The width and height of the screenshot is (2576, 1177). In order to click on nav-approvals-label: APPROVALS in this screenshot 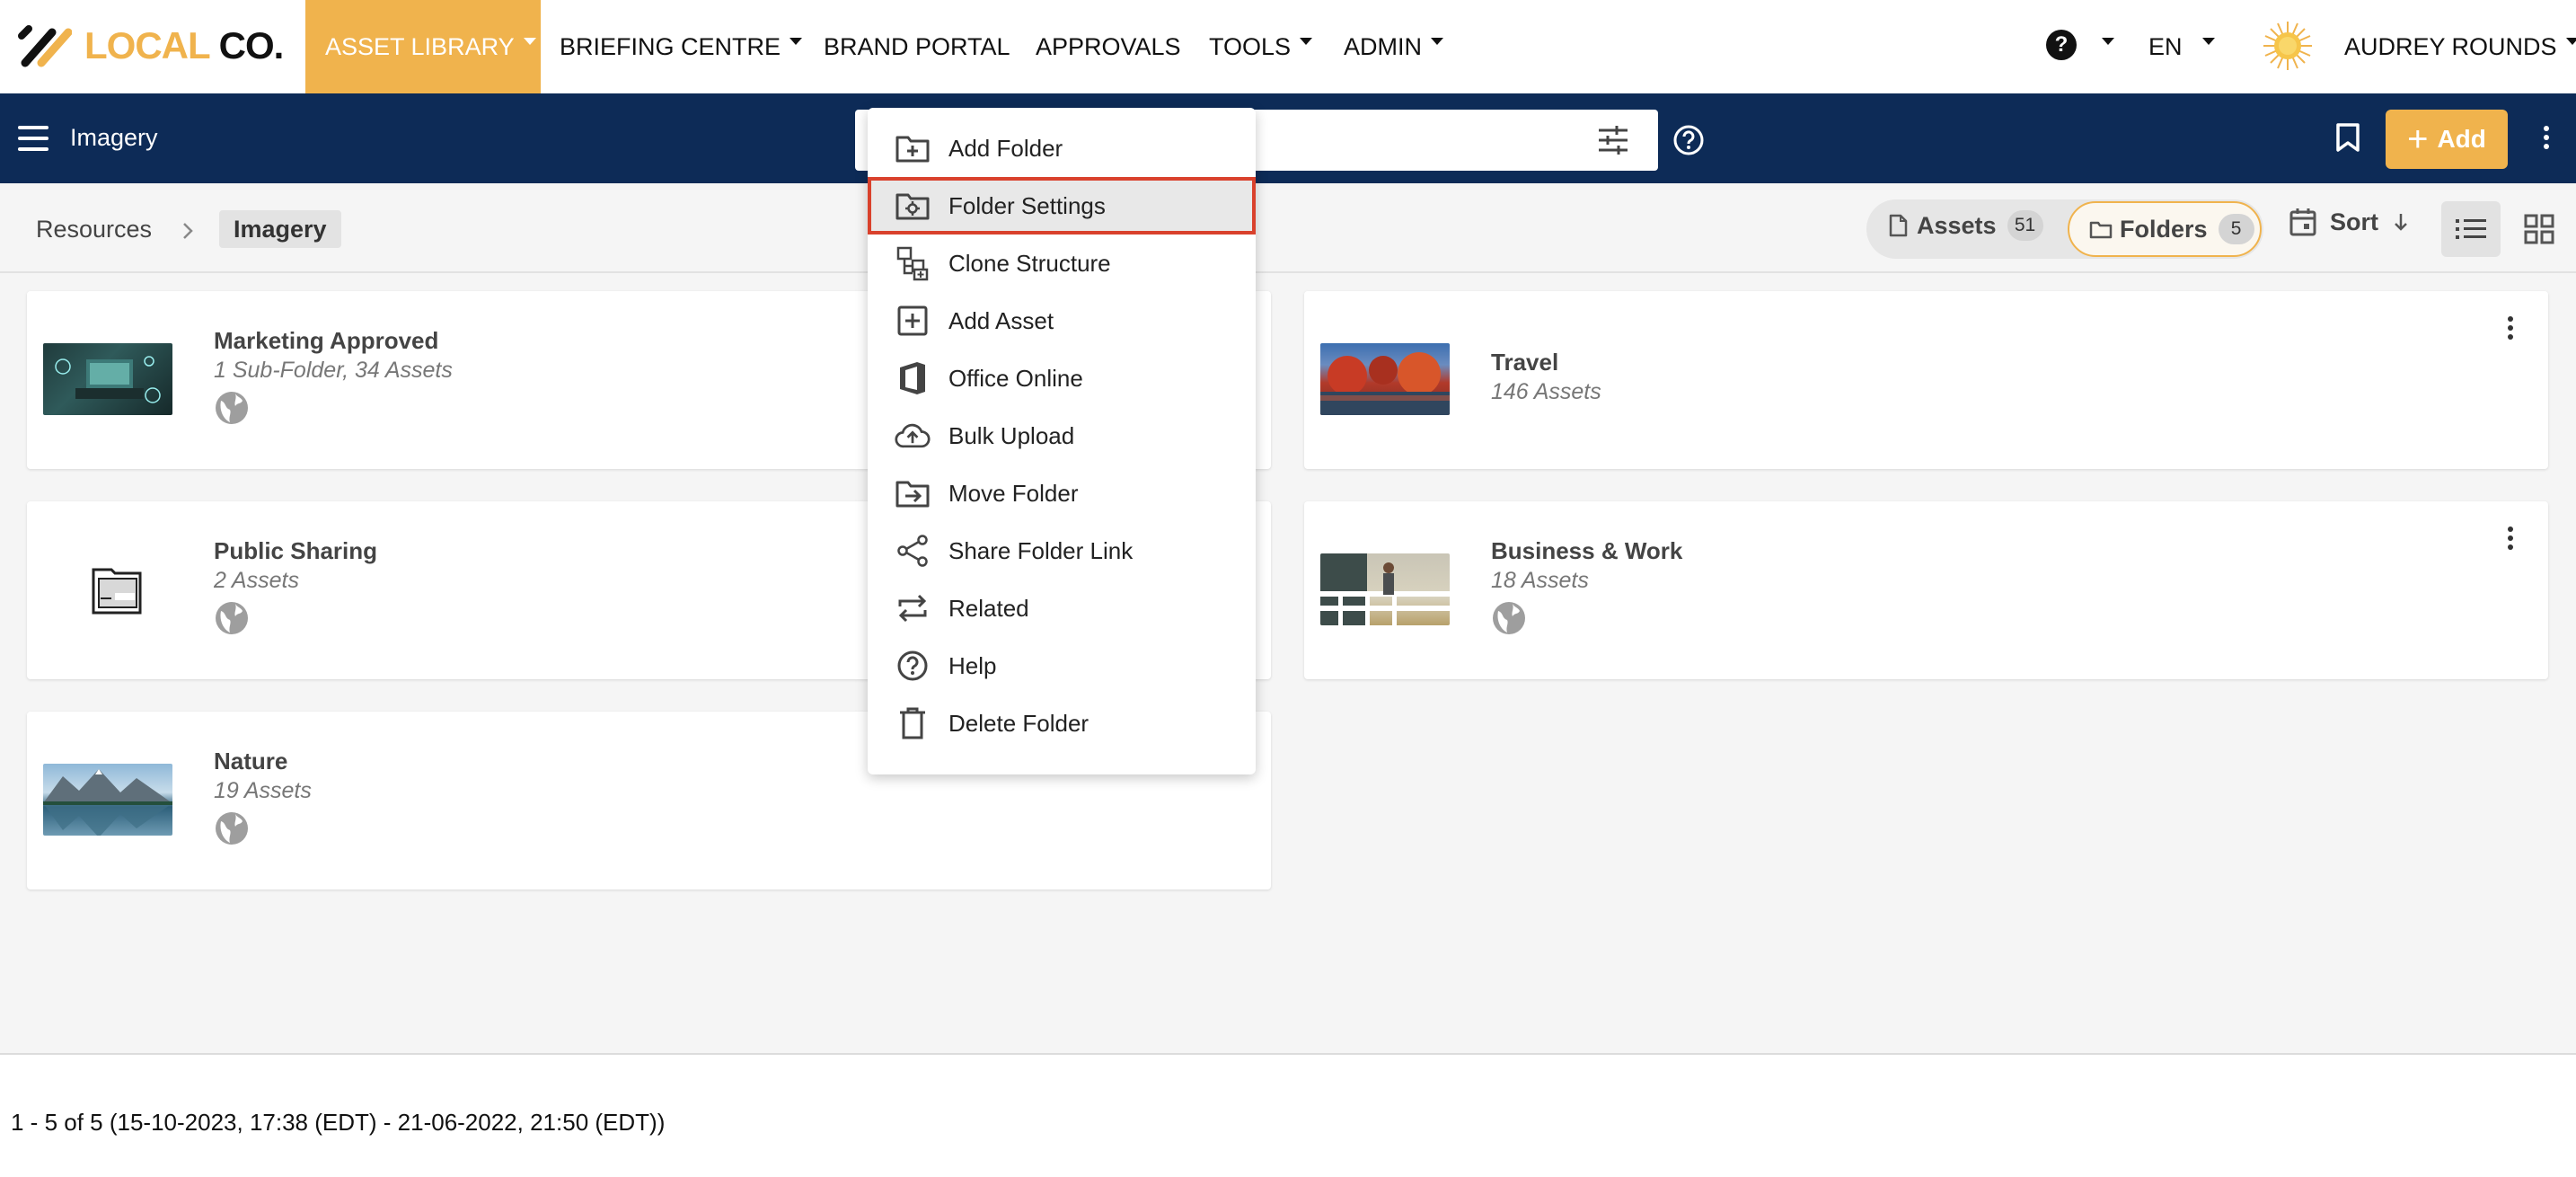, I will do `click(1108, 46)`.